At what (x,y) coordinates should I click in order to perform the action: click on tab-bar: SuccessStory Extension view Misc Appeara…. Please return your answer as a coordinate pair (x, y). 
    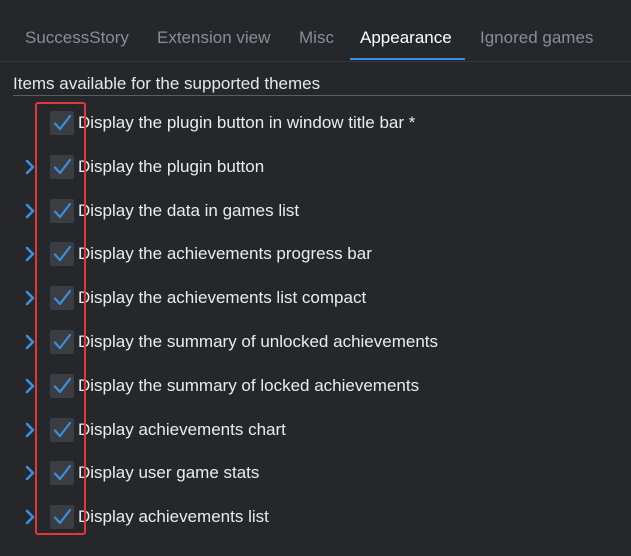
    Looking at the image, I should click on (315, 30).